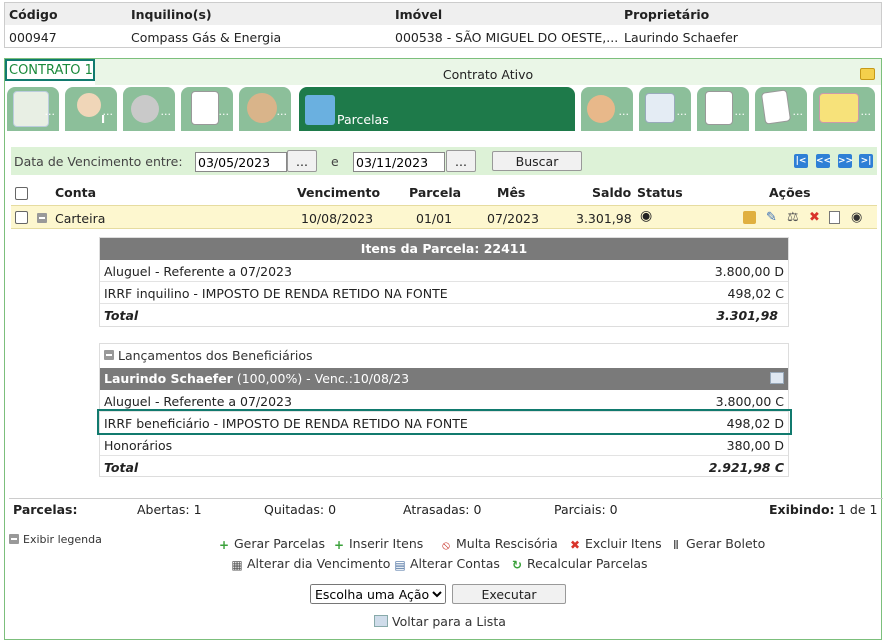  I want to click on first-page-icon: |<, so click(801, 161).